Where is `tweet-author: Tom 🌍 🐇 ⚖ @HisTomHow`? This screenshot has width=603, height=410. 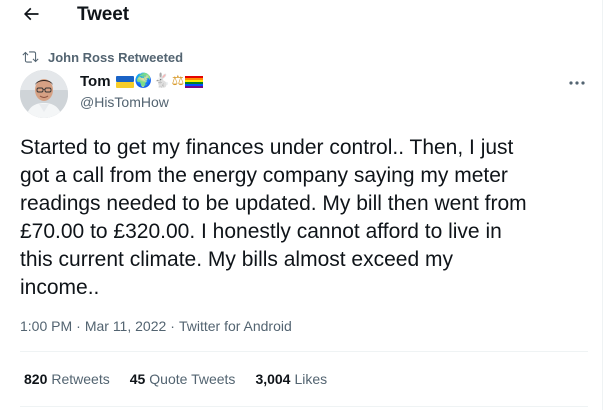 tweet-author: Tom 🌍 🐇 ⚖ @HisTomHow is located at coordinates (141, 91).